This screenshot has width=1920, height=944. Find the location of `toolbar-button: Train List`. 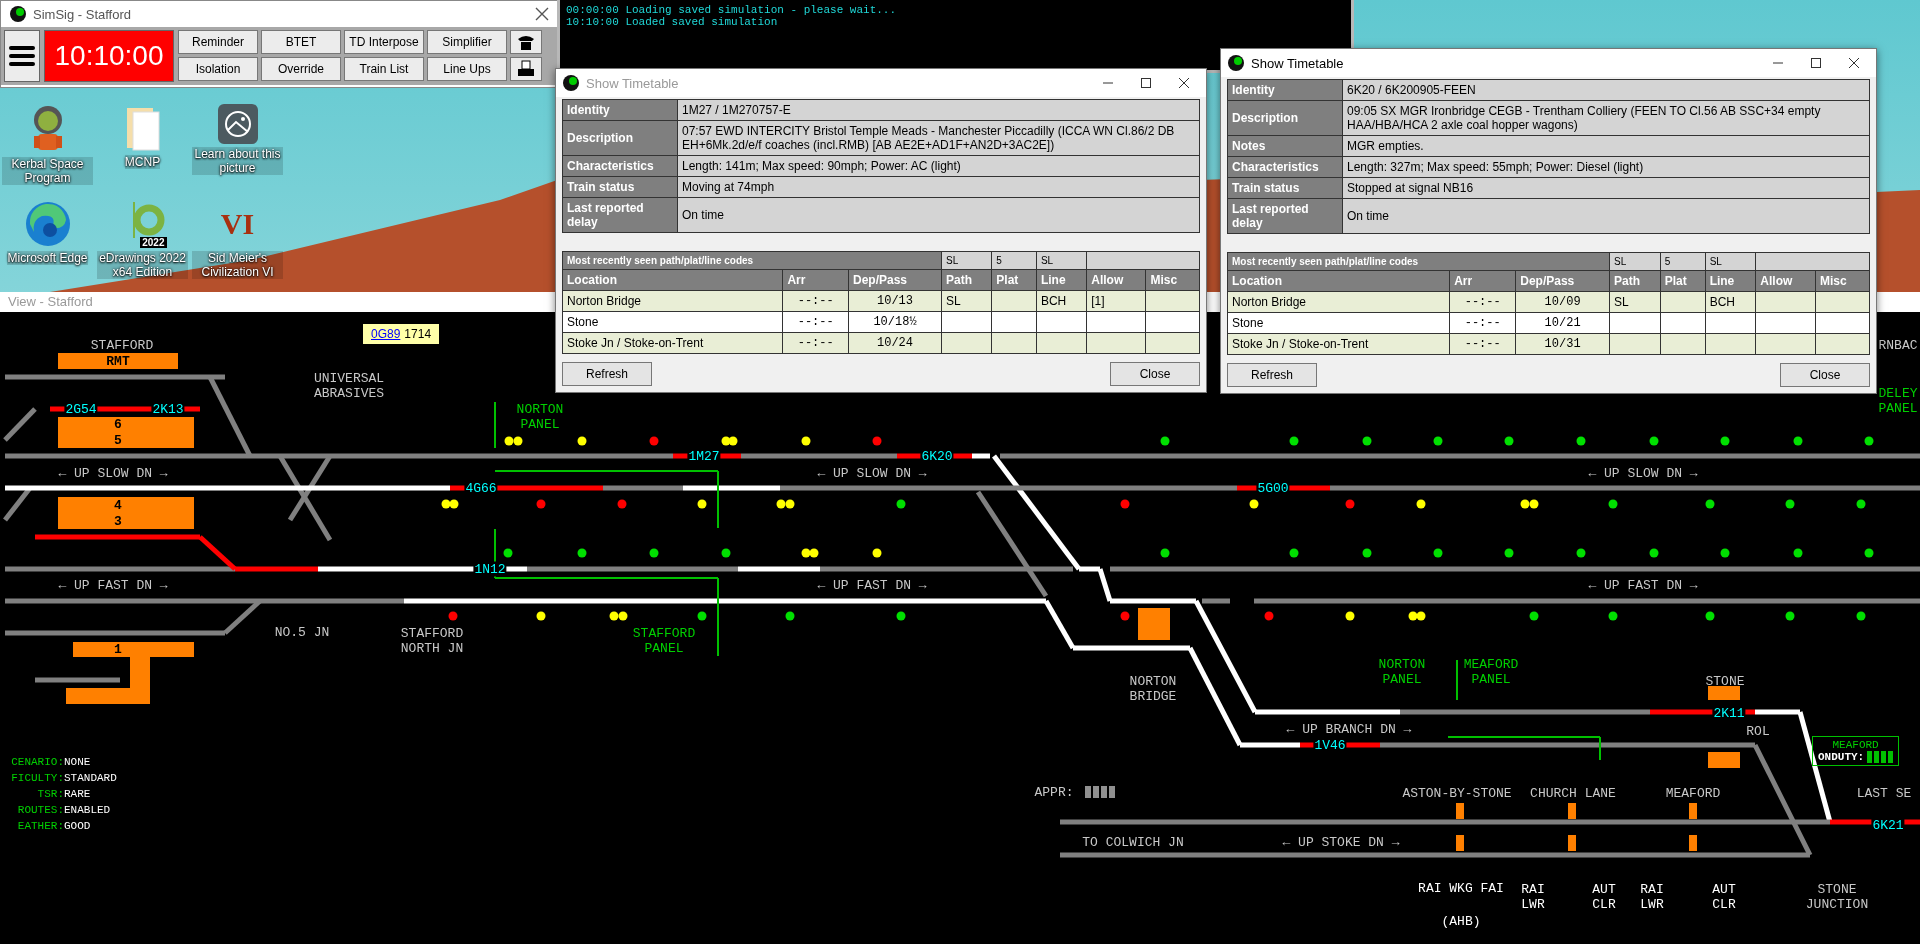

toolbar-button: Train List is located at coordinates (384, 69).